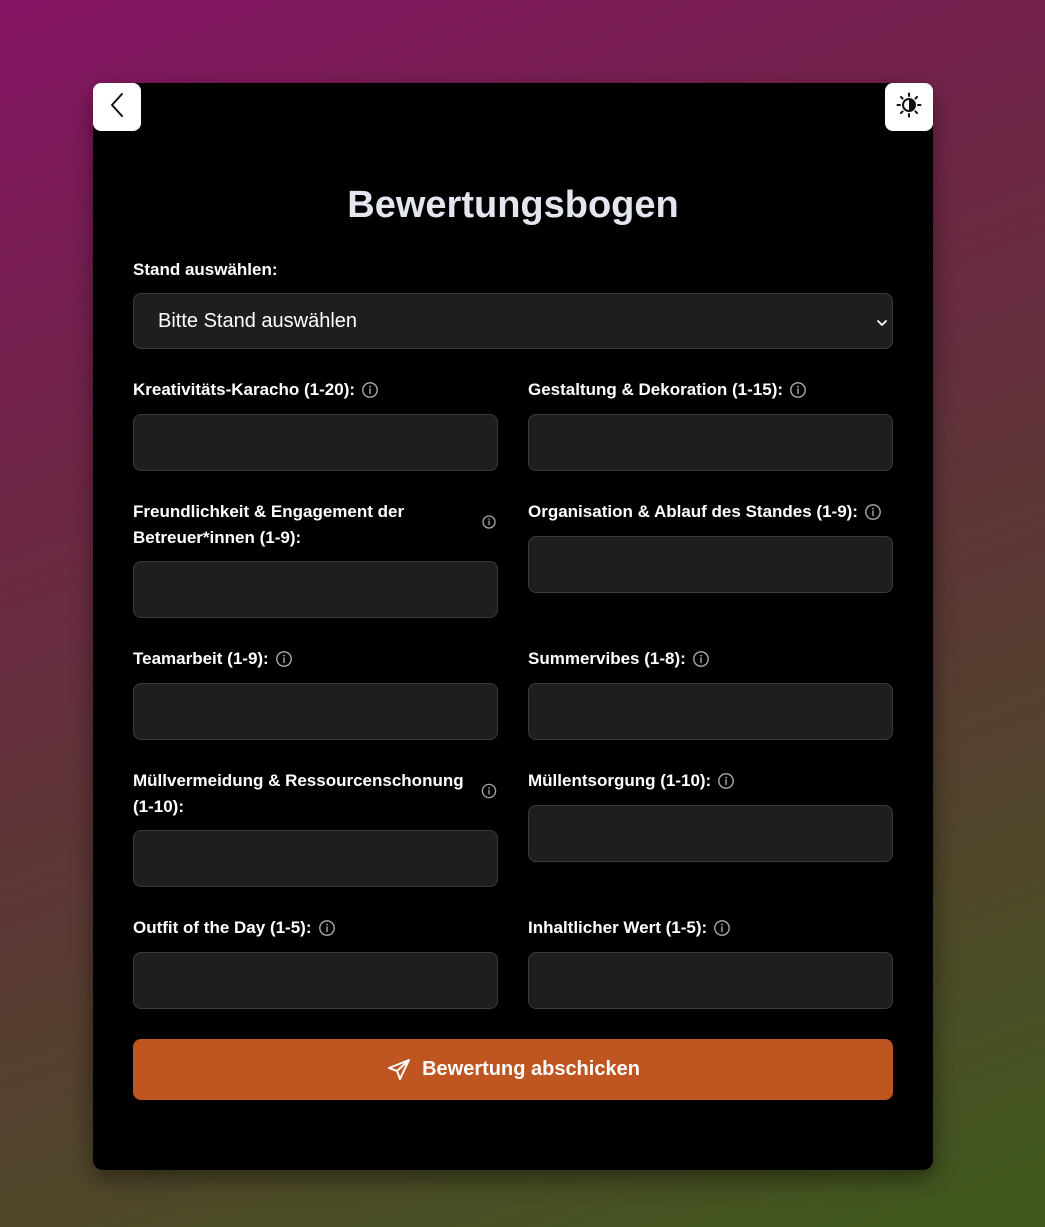 The image size is (1045, 1227). Describe the element at coordinates (710, 711) in the screenshot. I see `summervibes-input` at that location.